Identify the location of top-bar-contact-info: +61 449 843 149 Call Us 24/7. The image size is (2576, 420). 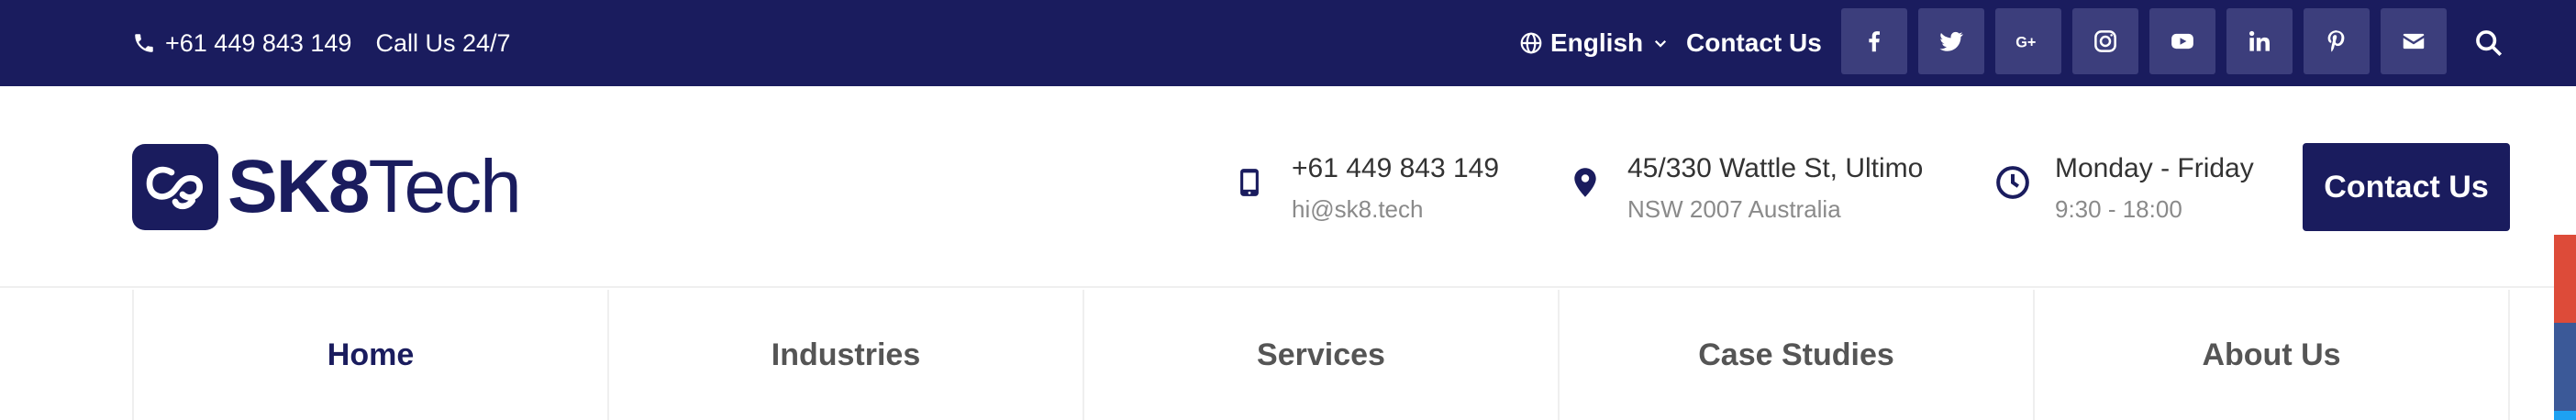
(321, 43).